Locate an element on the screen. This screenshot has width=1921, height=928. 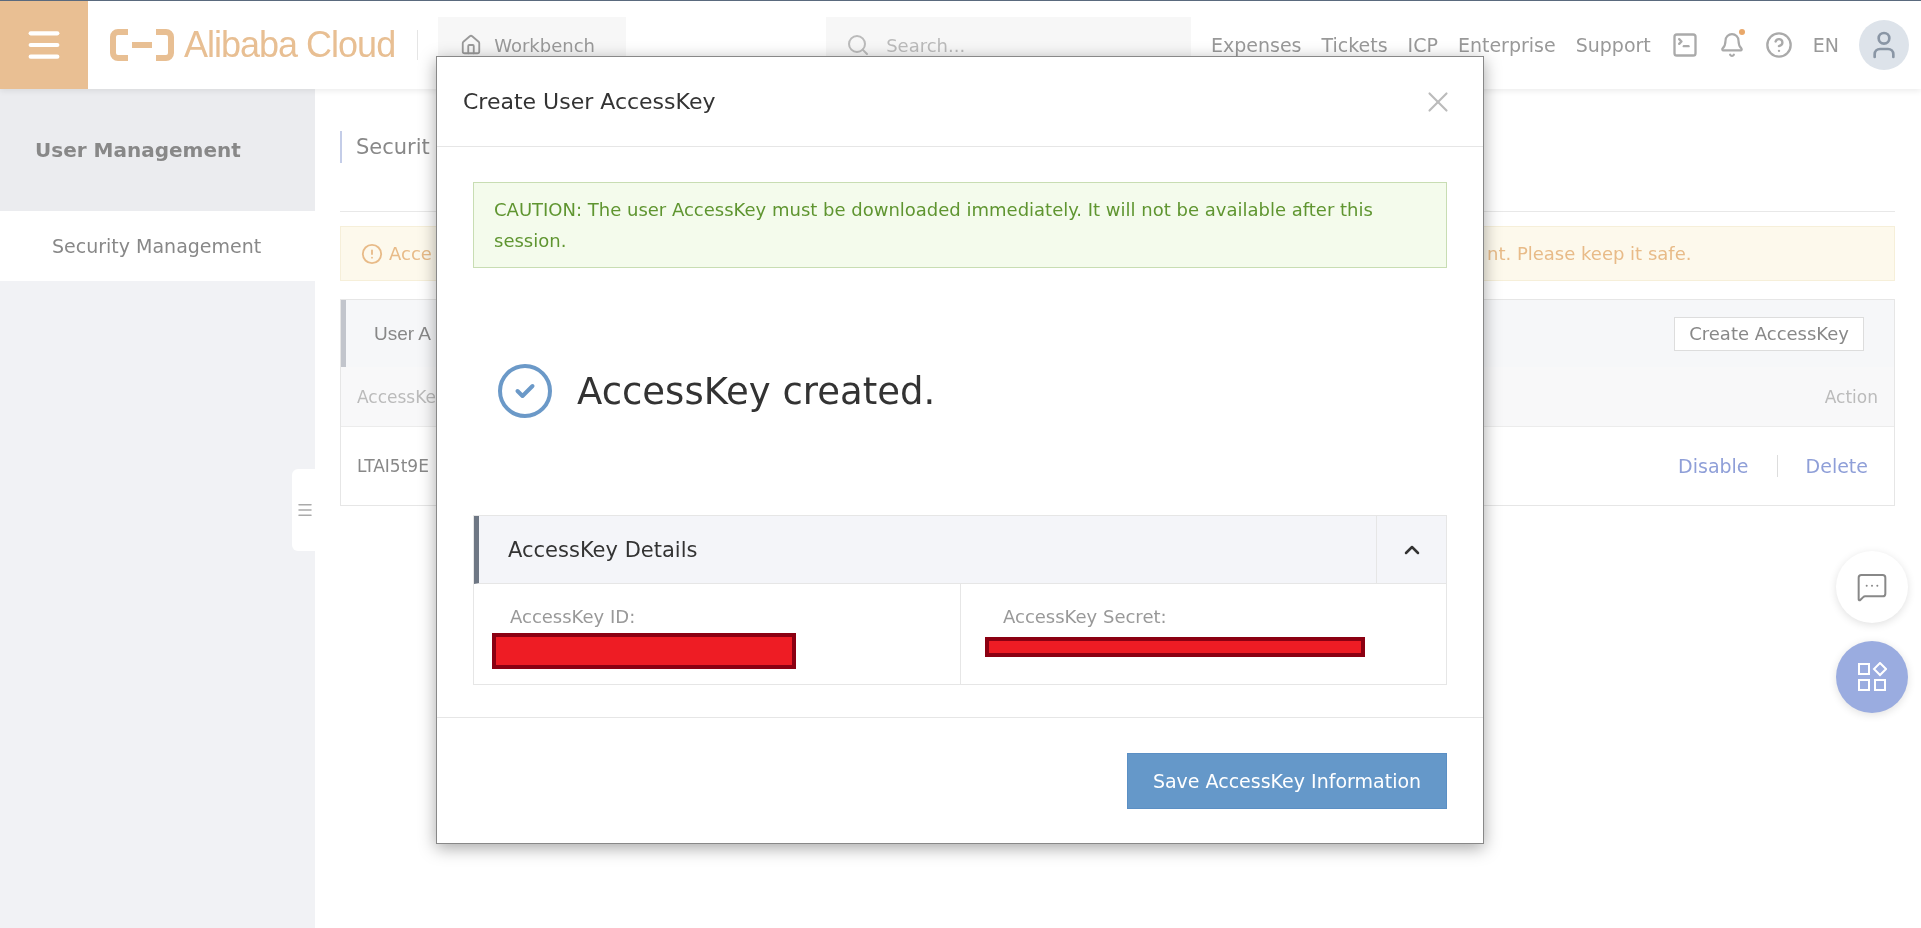
chat-button is located at coordinates (1872, 587).